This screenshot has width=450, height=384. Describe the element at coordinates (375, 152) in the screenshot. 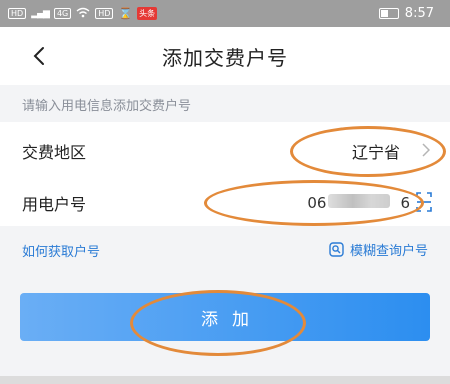

I see `region-value: 辽宁省` at that location.